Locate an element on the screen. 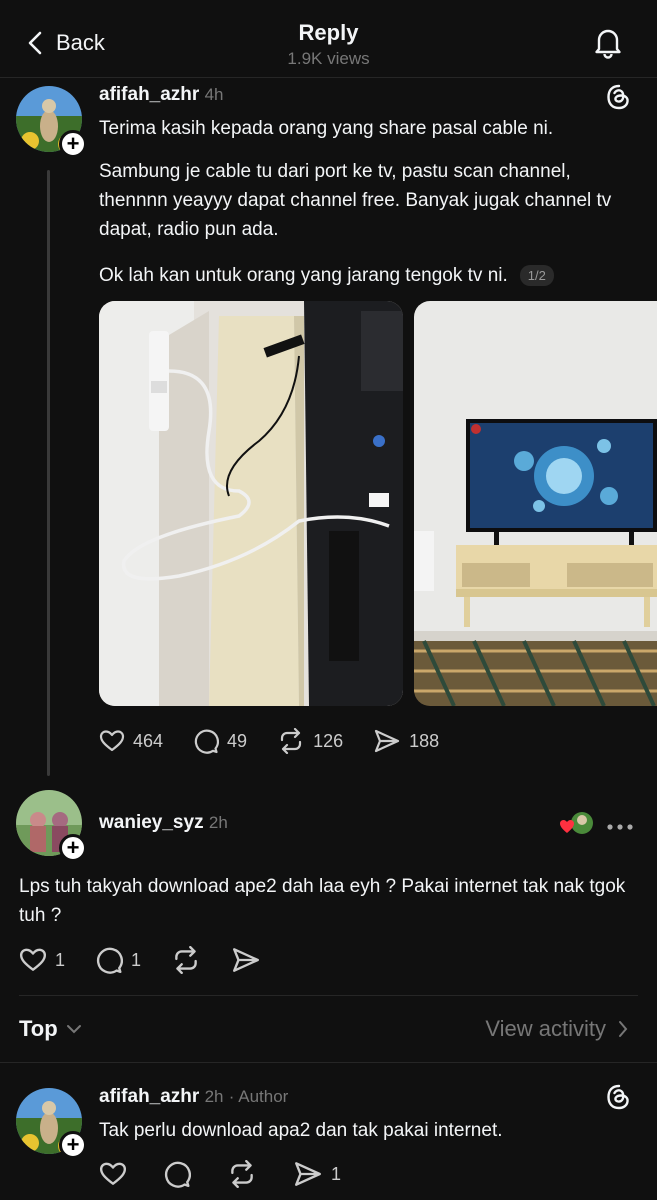 The width and height of the screenshot is (657, 1200). notifications-button is located at coordinates (608, 44).